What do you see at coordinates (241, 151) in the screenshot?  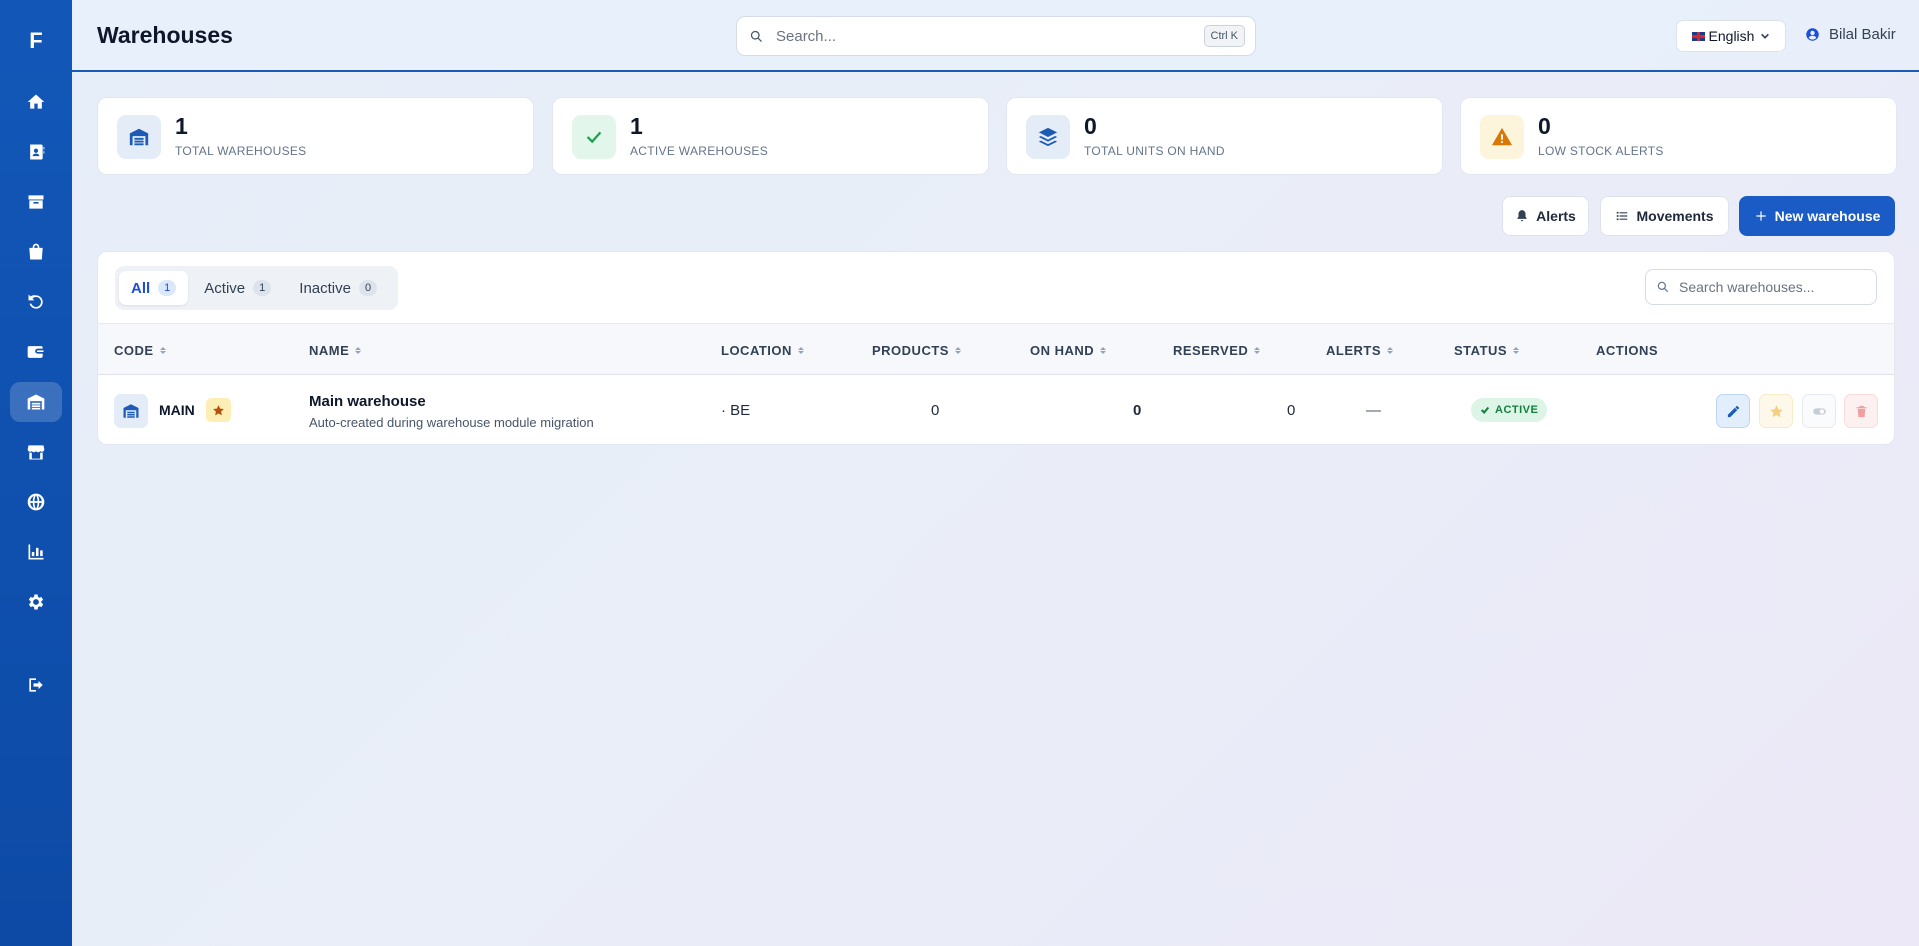 I see `stat-label: TOTAL WAREHOUSES` at bounding box center [241, 151].